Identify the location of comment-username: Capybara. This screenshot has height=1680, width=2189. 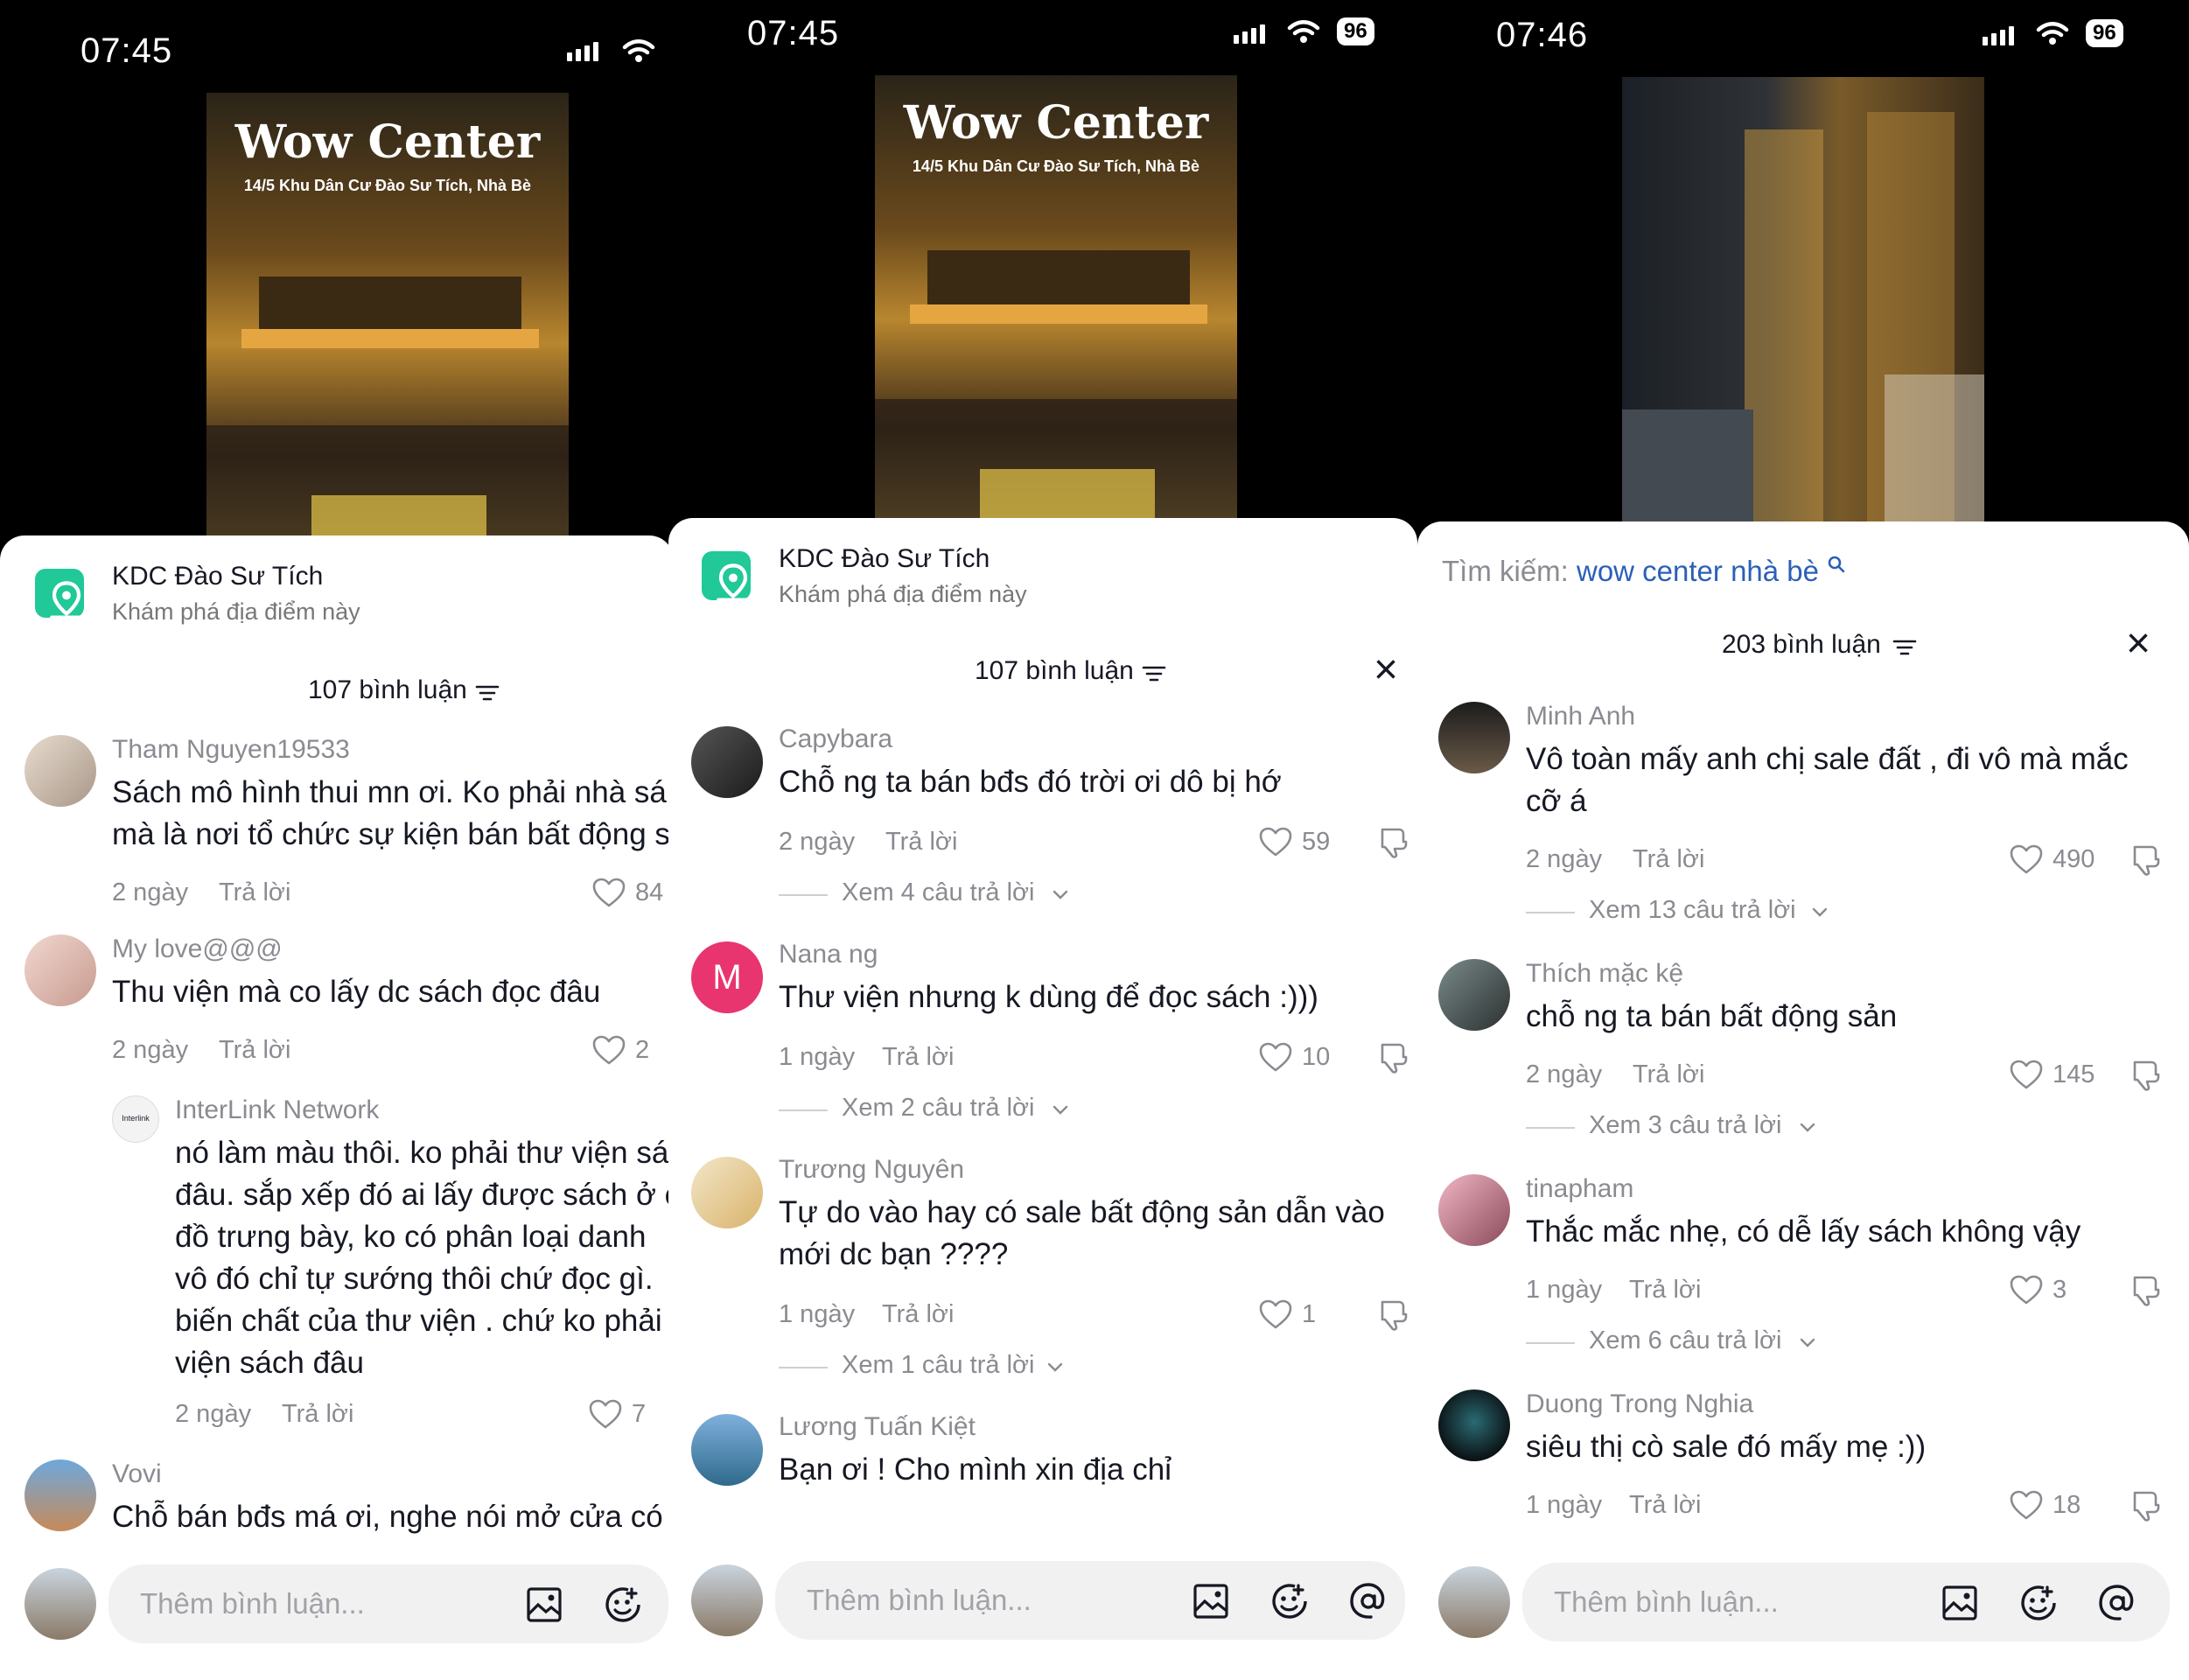
(835, 739).